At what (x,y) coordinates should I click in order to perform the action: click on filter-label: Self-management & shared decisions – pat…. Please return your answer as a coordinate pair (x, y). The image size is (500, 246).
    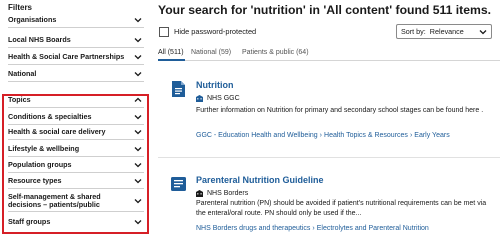
    Looking at the image, I should click on (54, 200).